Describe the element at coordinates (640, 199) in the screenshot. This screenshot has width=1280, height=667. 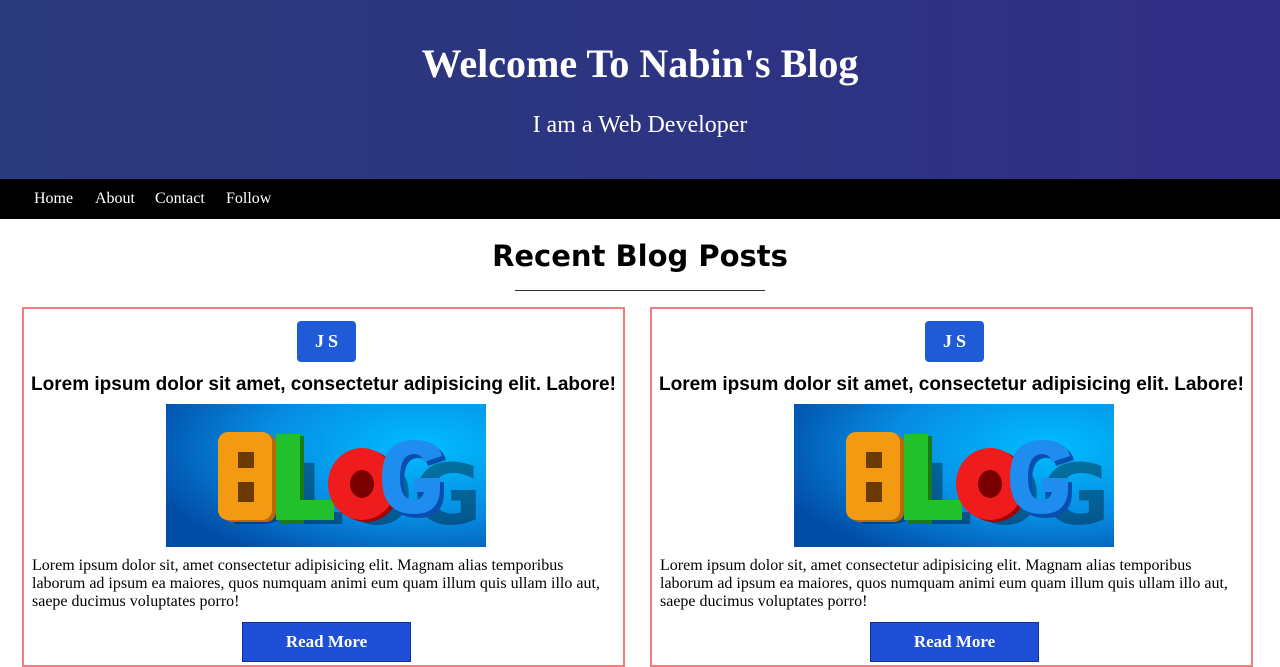
I see `main-nav: Home About Contact Follow` at that location.